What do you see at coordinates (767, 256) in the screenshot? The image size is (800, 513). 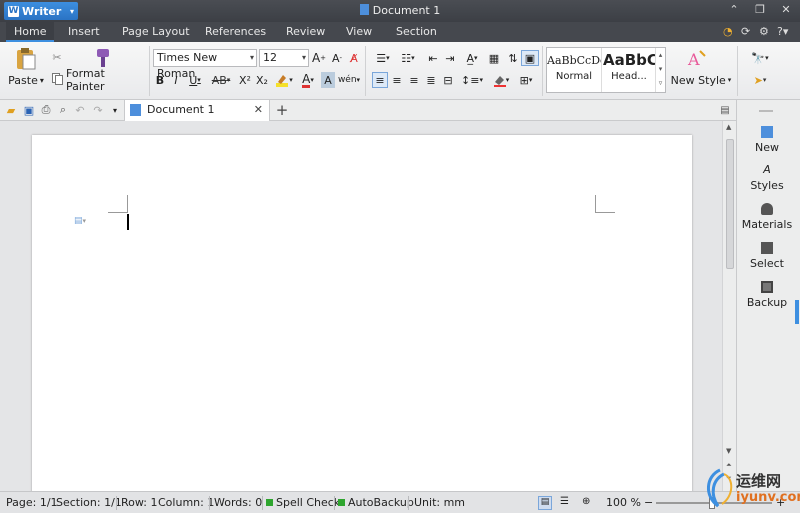 I see `pane-select: Select` at bounding box center [767, 256].